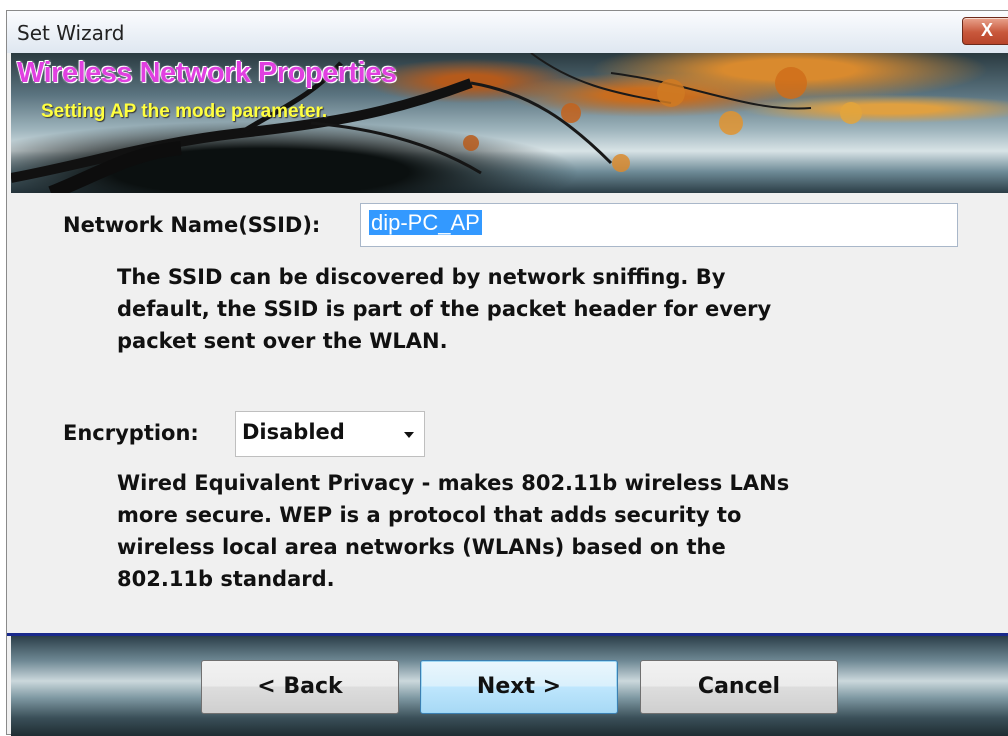 The image size is (1008, 736). I want to click on close-icon: X, so click(986, 30).